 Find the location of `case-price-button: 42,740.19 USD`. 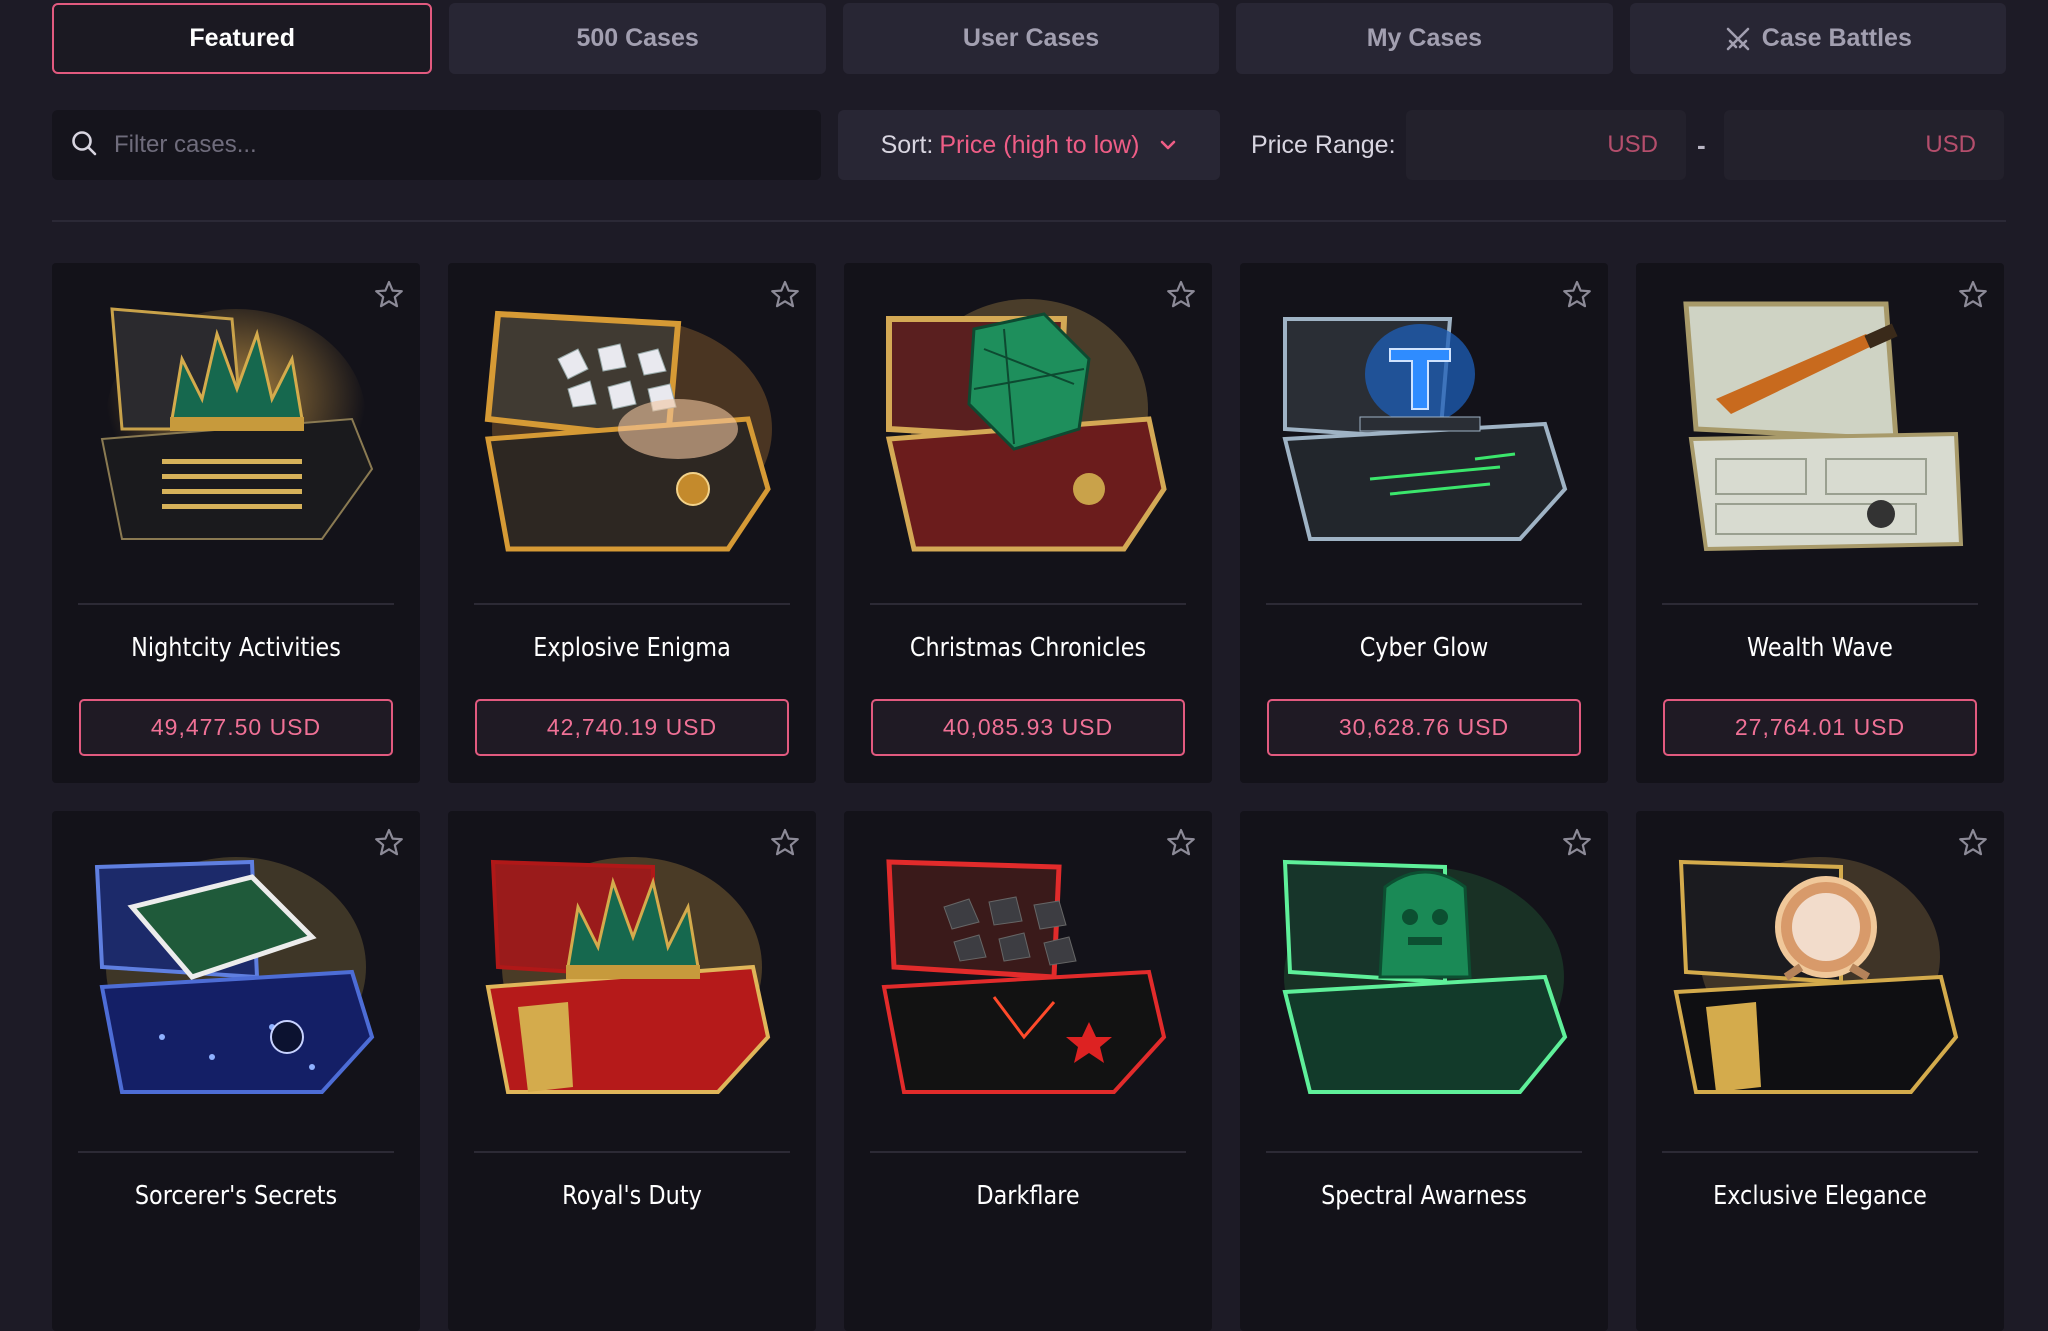

case-price-button: 42,740.19 USD is located at coordinates (632, 727).